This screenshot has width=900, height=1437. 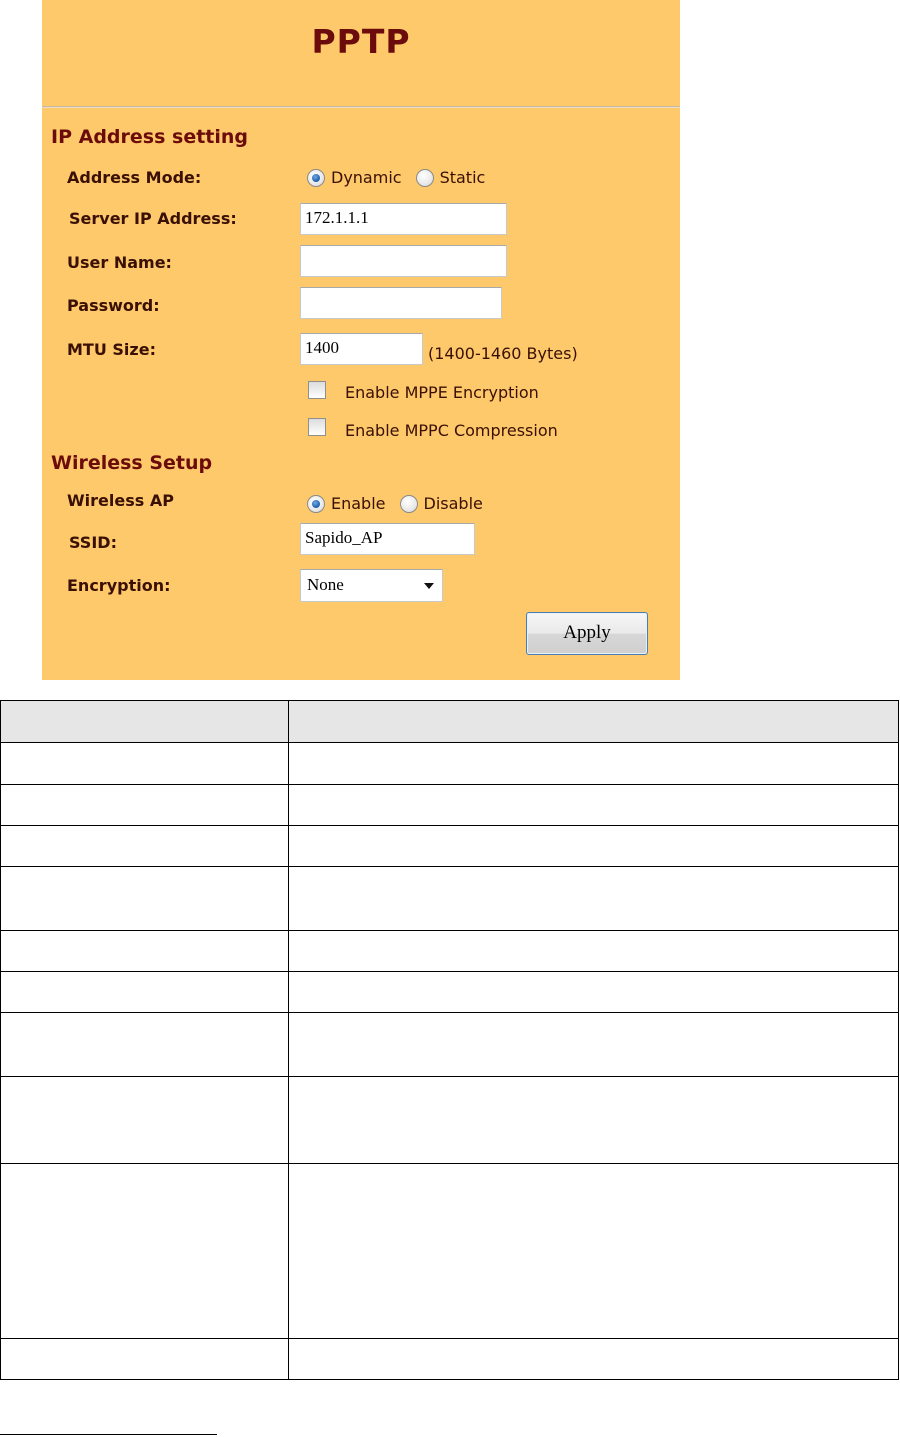 I want to click on user-name-input, so click(x=403, y=261).